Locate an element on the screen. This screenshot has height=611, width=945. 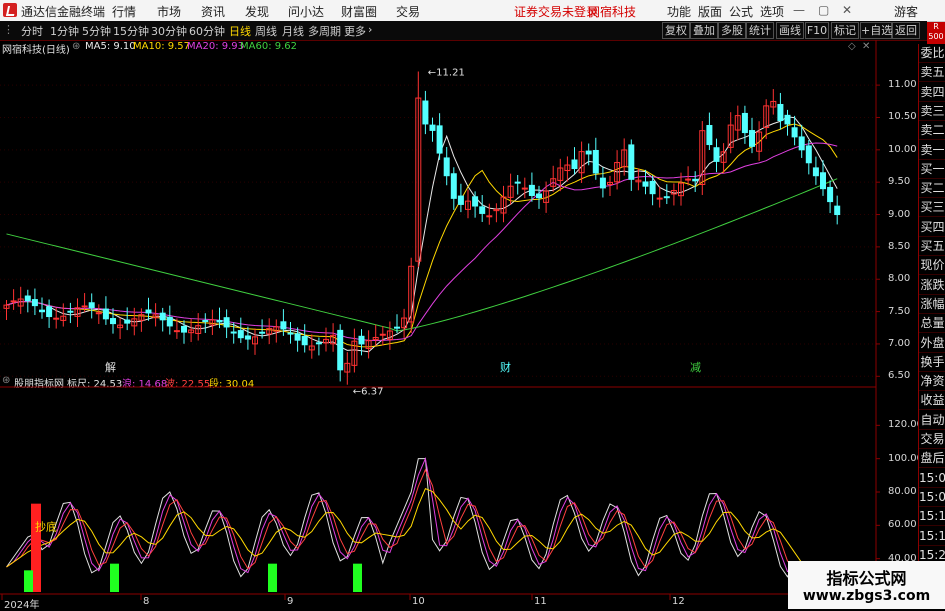
price-tick-label: 6.50 is located at coordinates (899, 376).